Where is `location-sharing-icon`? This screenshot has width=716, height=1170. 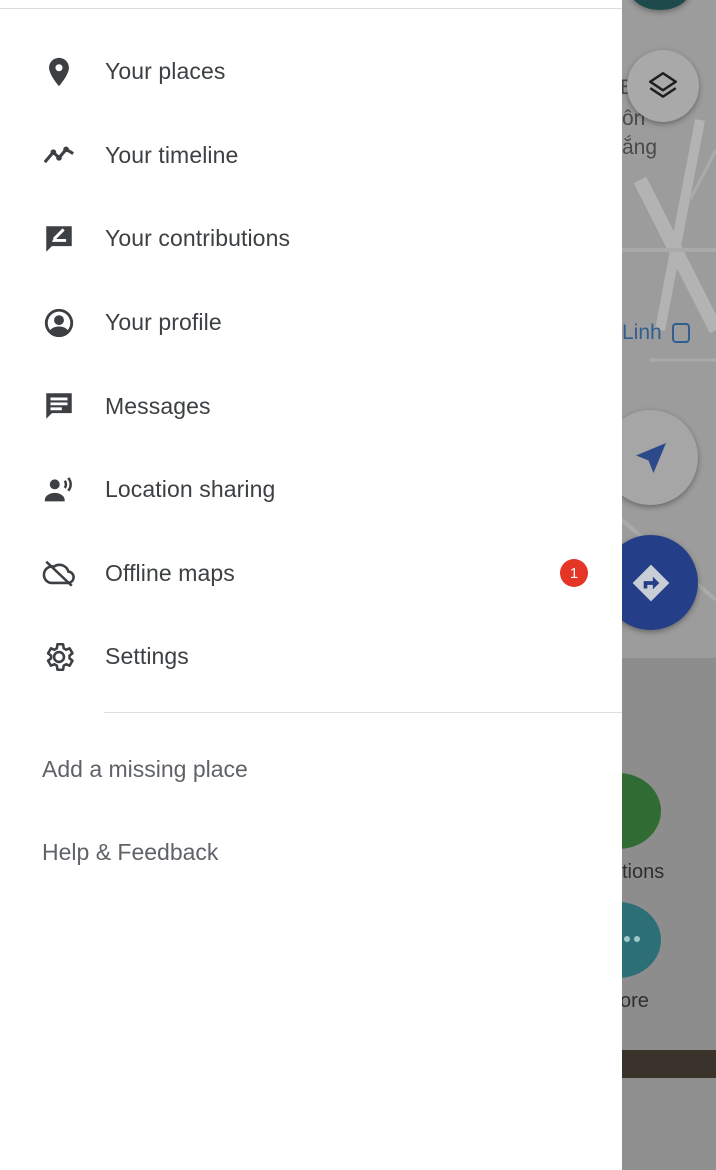
location-sharing-icon is located at coordinates (59, 490).